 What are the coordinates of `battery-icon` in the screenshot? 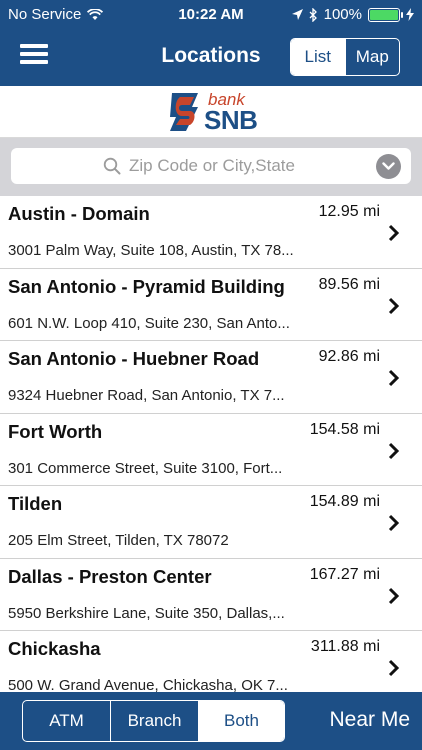 It's located at (385, 14).